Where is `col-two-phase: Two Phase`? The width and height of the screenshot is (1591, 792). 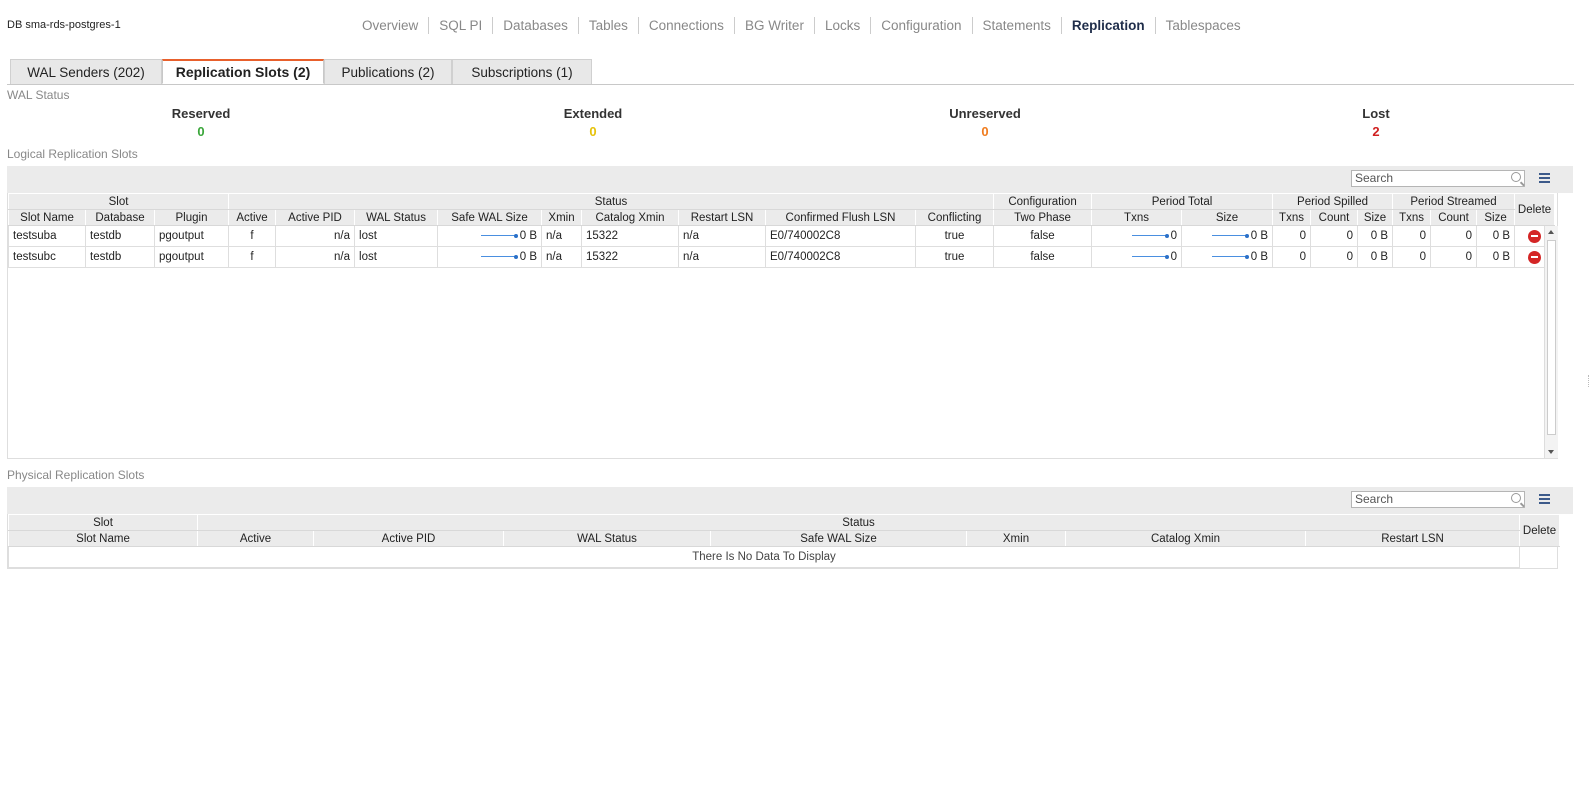 col-two-phase: Two Phase is located at coordinates (1043, 217).